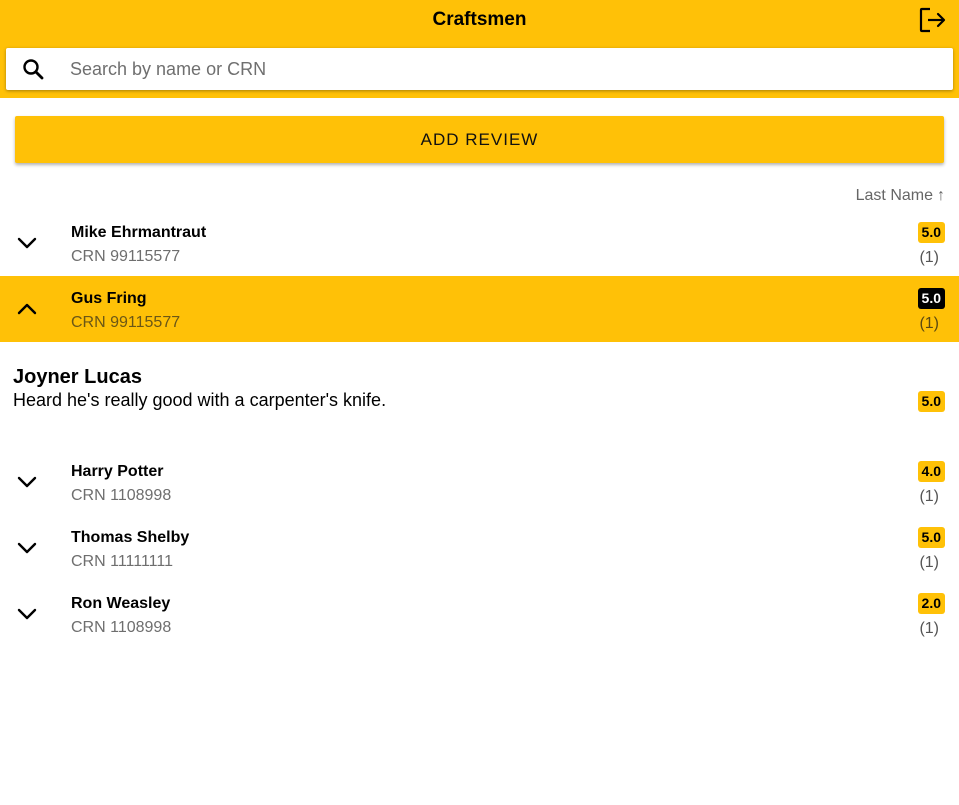 Image resolution: width=959 pixels, height=805 pixels. I want to click on search-input, so click(505, 69).